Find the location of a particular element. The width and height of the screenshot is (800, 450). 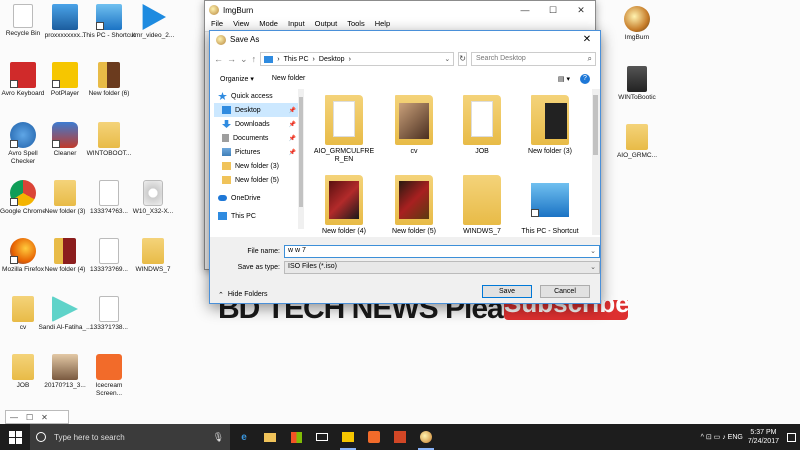

file-item-cv: cv is located at coordinates (414, 125).